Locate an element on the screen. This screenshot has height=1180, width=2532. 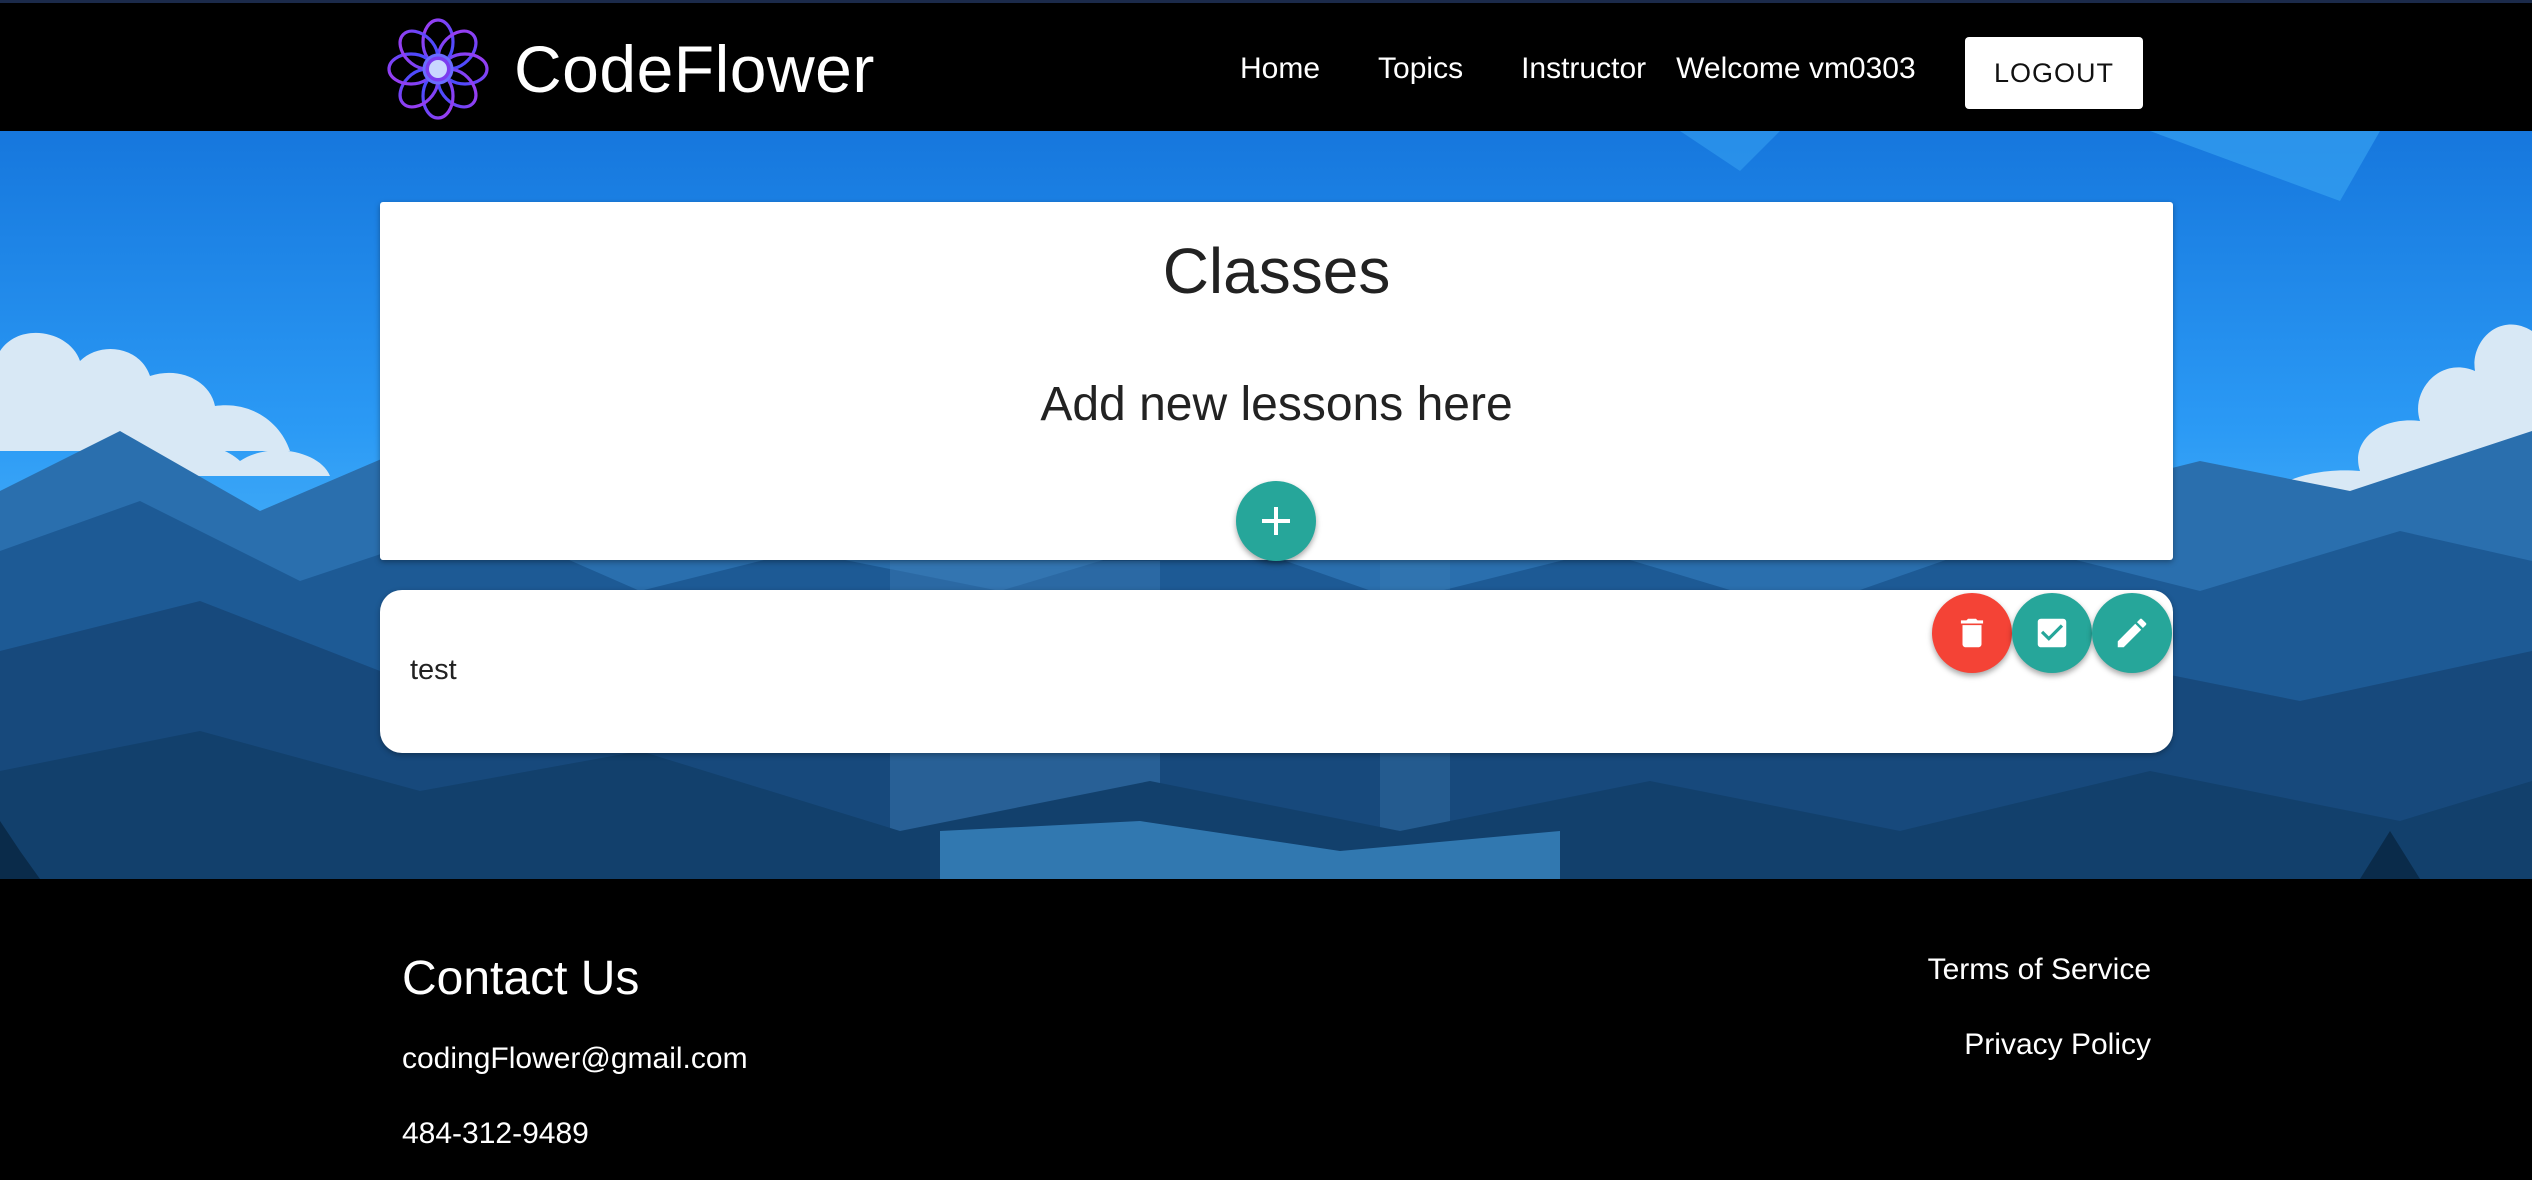
complete-lesson-button is located at coordinates (2052, 633).